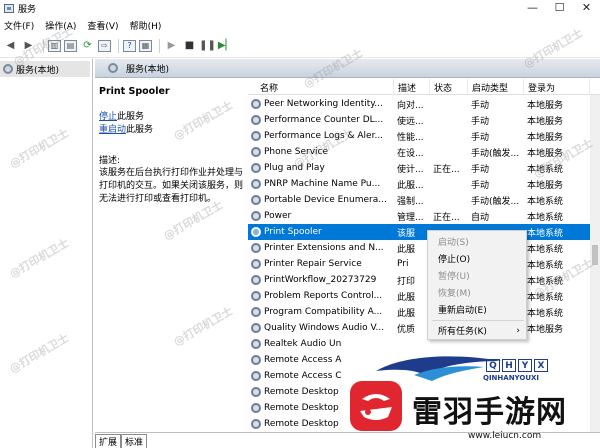 This screenshot has height=448, width=600. Describe the element at coordinates (207, 45) in the screenshot. I see `pause-service-icon: ❚❚` at that location.